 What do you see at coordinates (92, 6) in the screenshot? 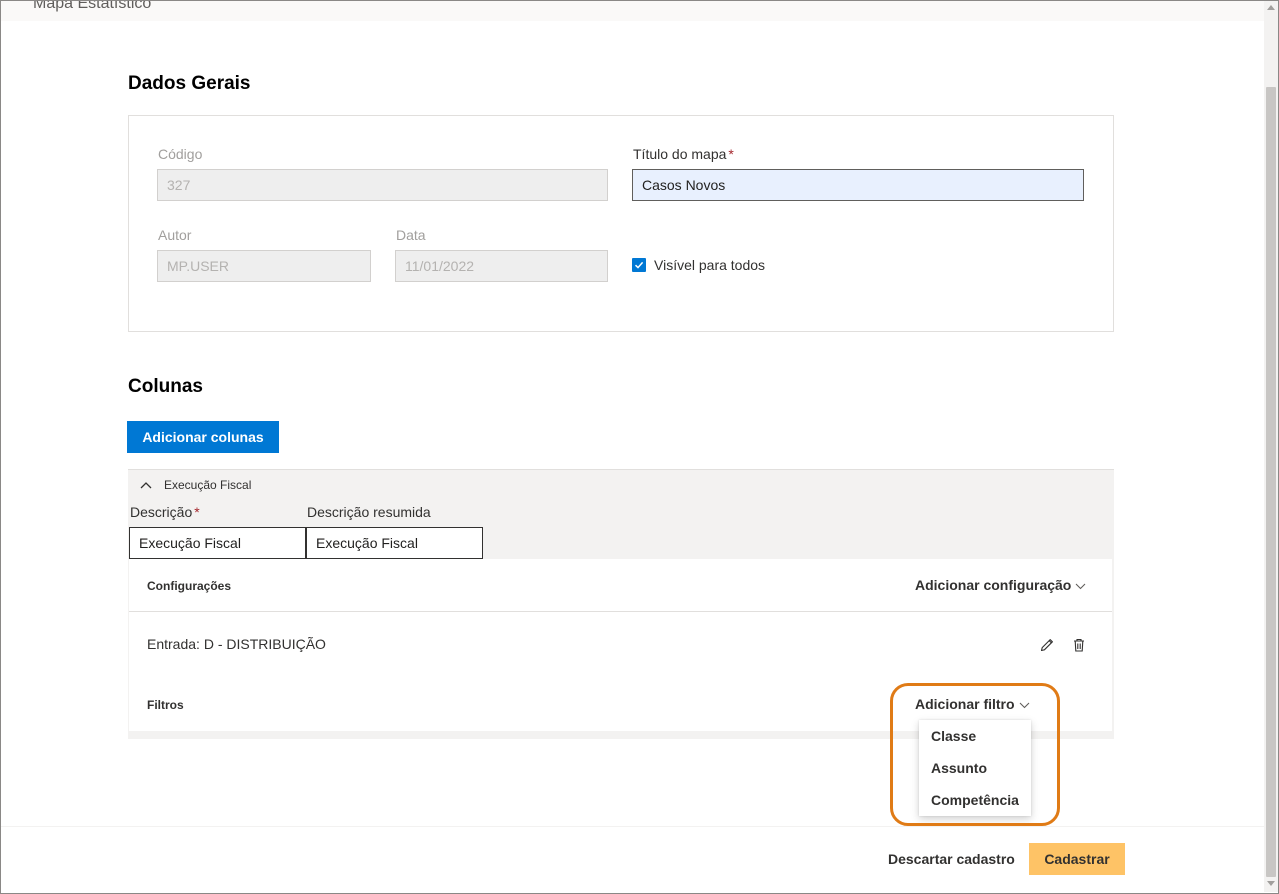
I see `breadcrumb: Mapa Estatístico` at bounding box center [92, 6].